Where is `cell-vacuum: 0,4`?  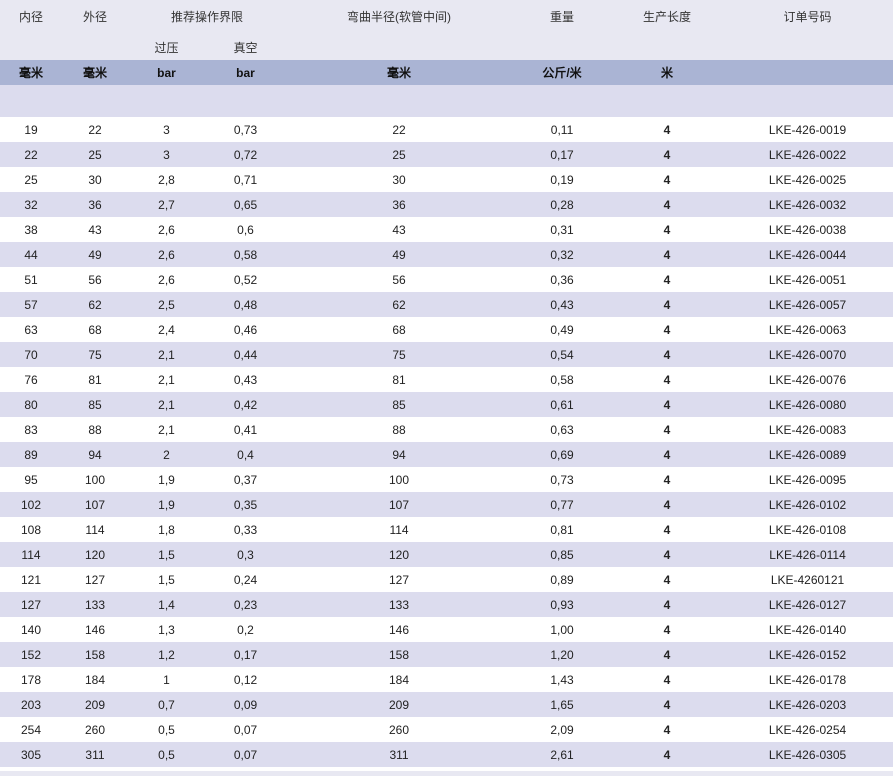 cell-vacuum: 0,4 is located at coordinates (246, 454).